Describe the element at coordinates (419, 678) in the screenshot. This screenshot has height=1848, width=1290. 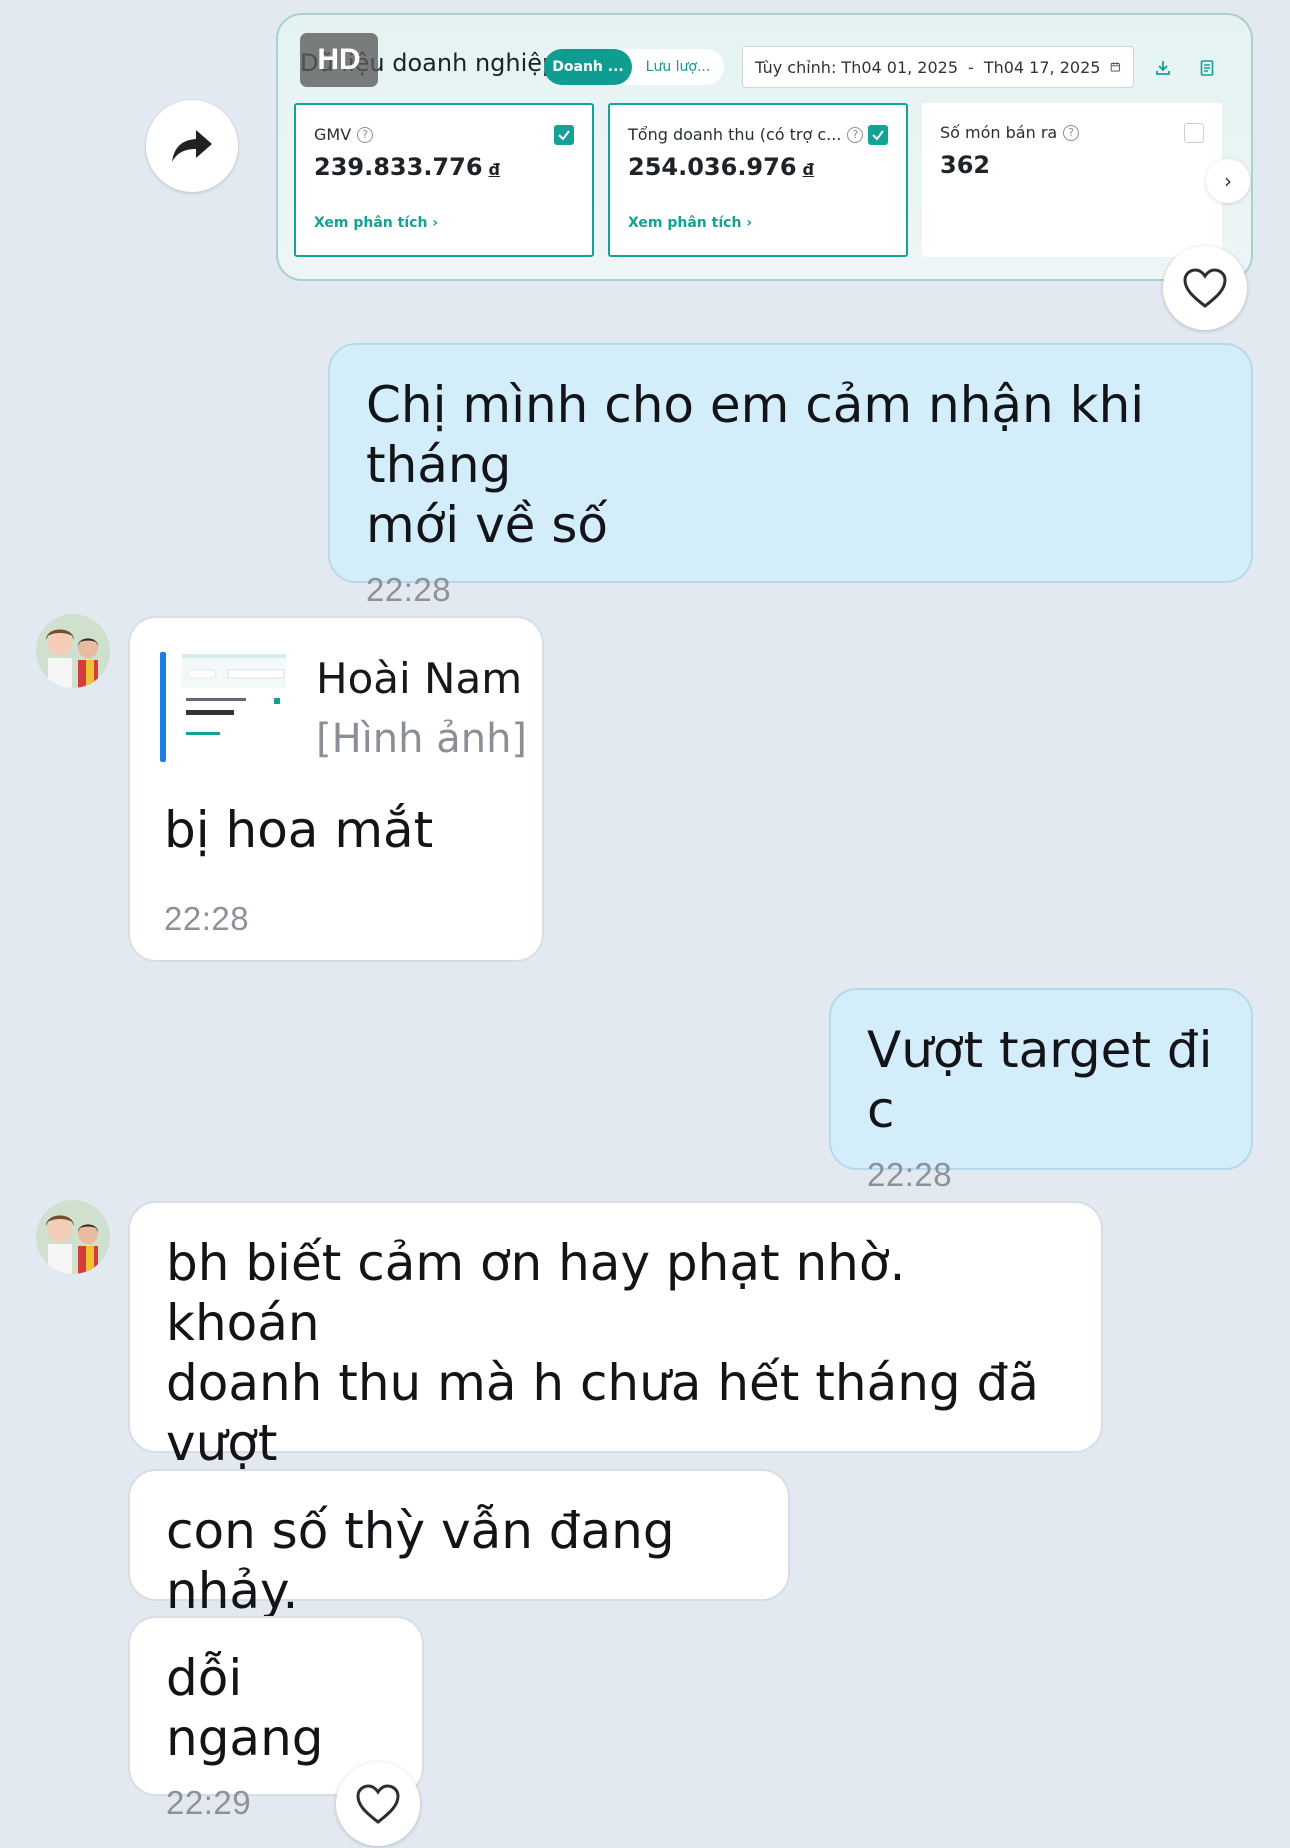
I see `reply-sender-name: Hoài Nam` at that location.